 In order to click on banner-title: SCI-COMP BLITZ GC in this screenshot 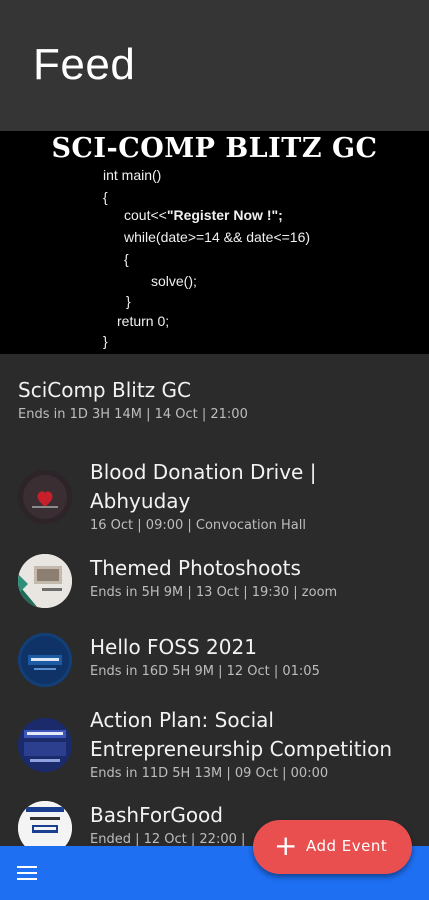, I will do `click(214, 148)`.